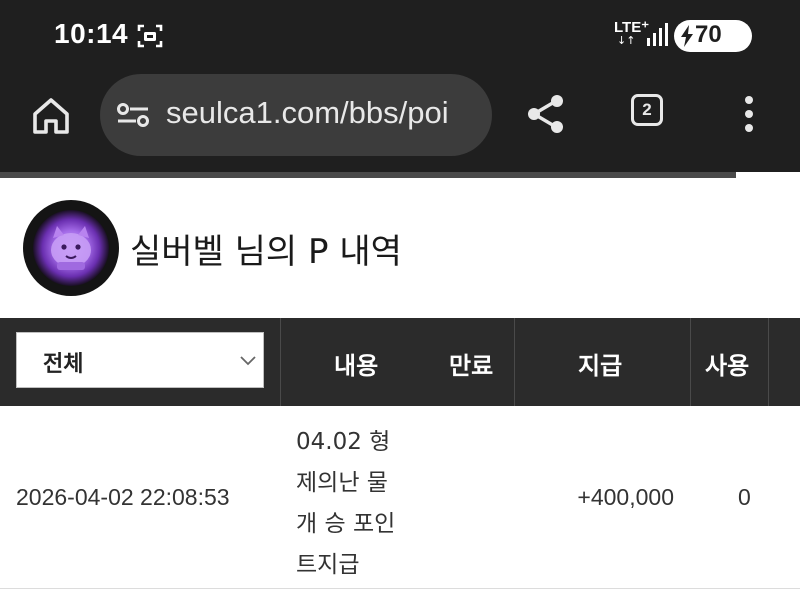 The image size is (800, 595). What do you see at coordinates (248, 360) in the screenshot?
I see `chevron-down-icon` at bounding box center [248, 360].